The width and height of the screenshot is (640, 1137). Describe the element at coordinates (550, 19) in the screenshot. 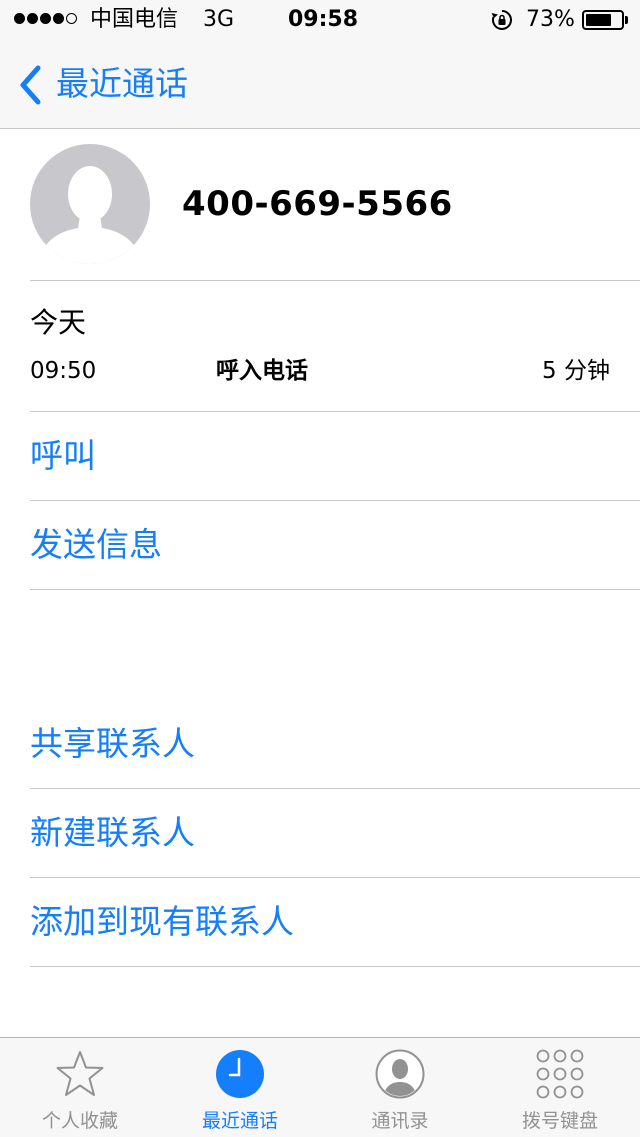

I see `battery-percent: 73%` at that location.